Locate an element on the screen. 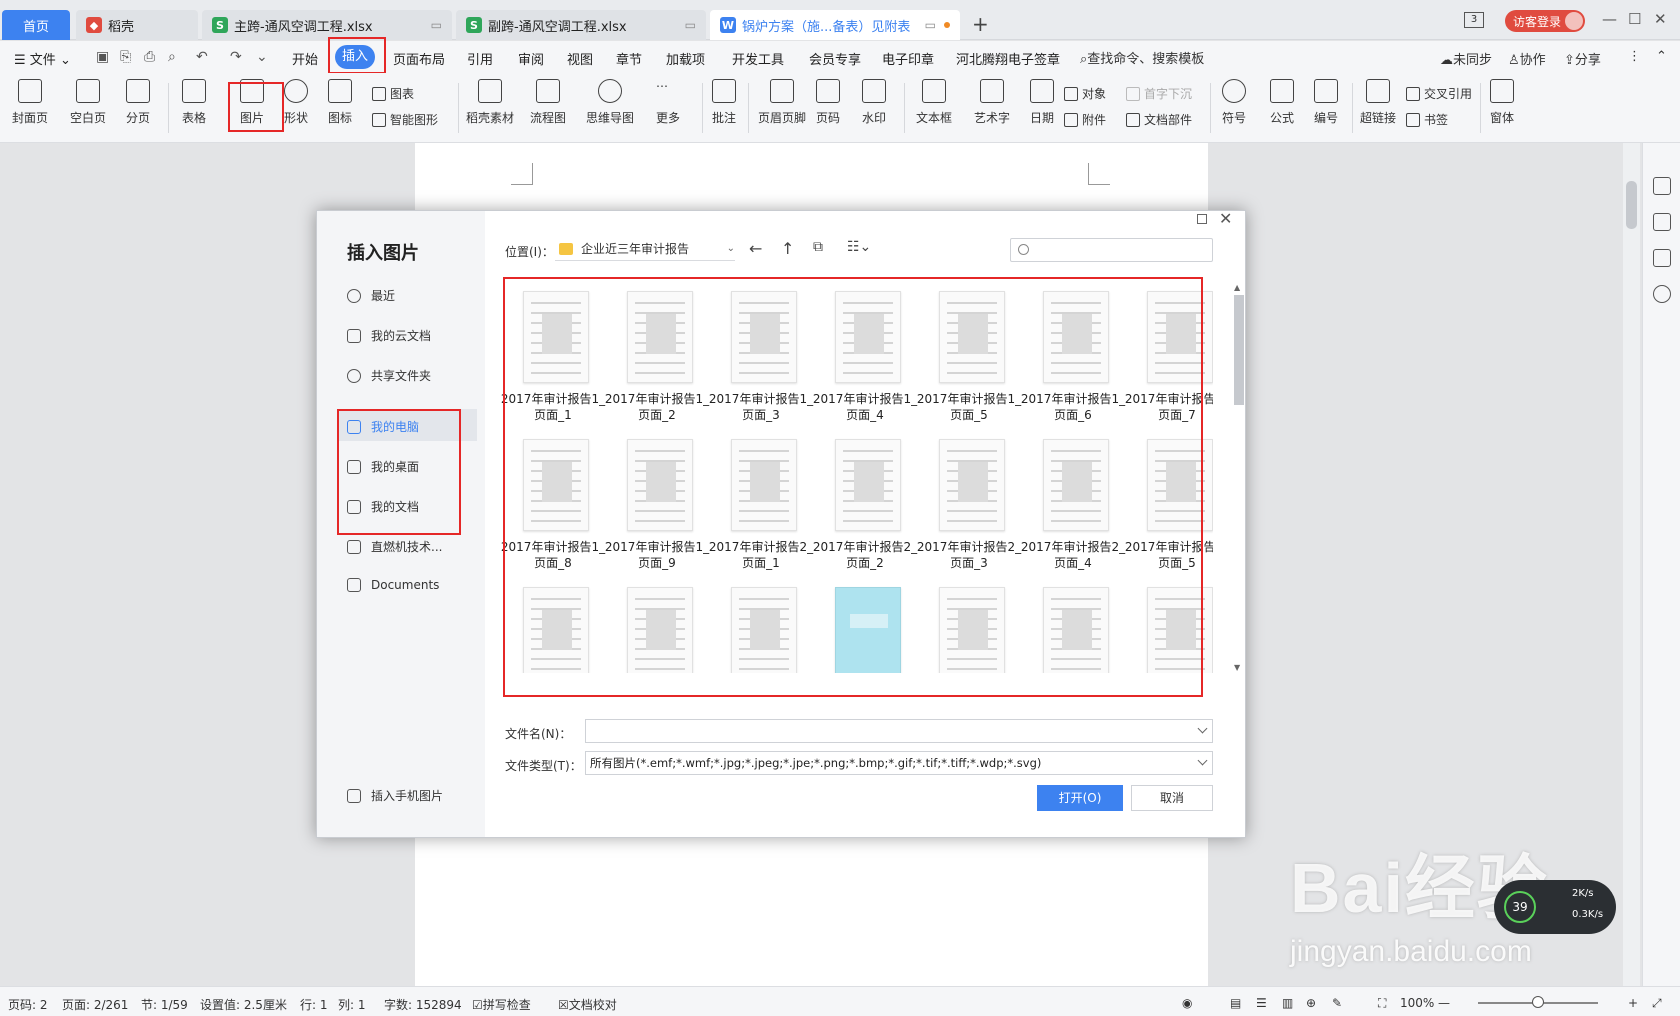 The height and width of the screenshot is (1016, 1680). open-button: 打开(O) is located at coordinates (1080, 798).